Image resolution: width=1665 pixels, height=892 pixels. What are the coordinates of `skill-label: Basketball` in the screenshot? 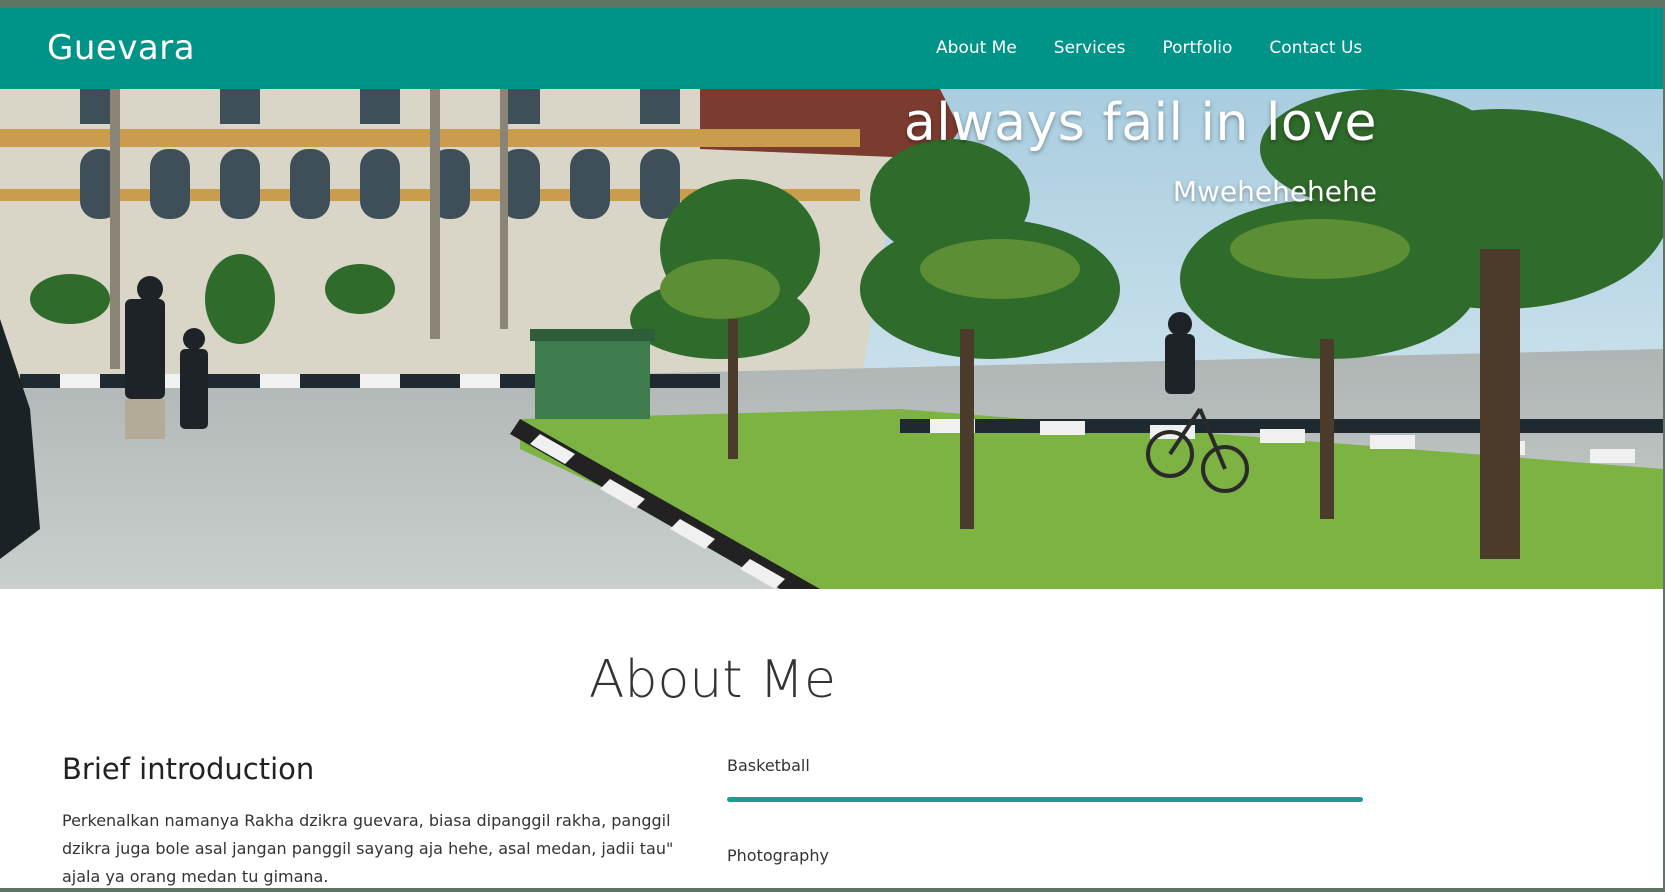 It's located at (768, 765).